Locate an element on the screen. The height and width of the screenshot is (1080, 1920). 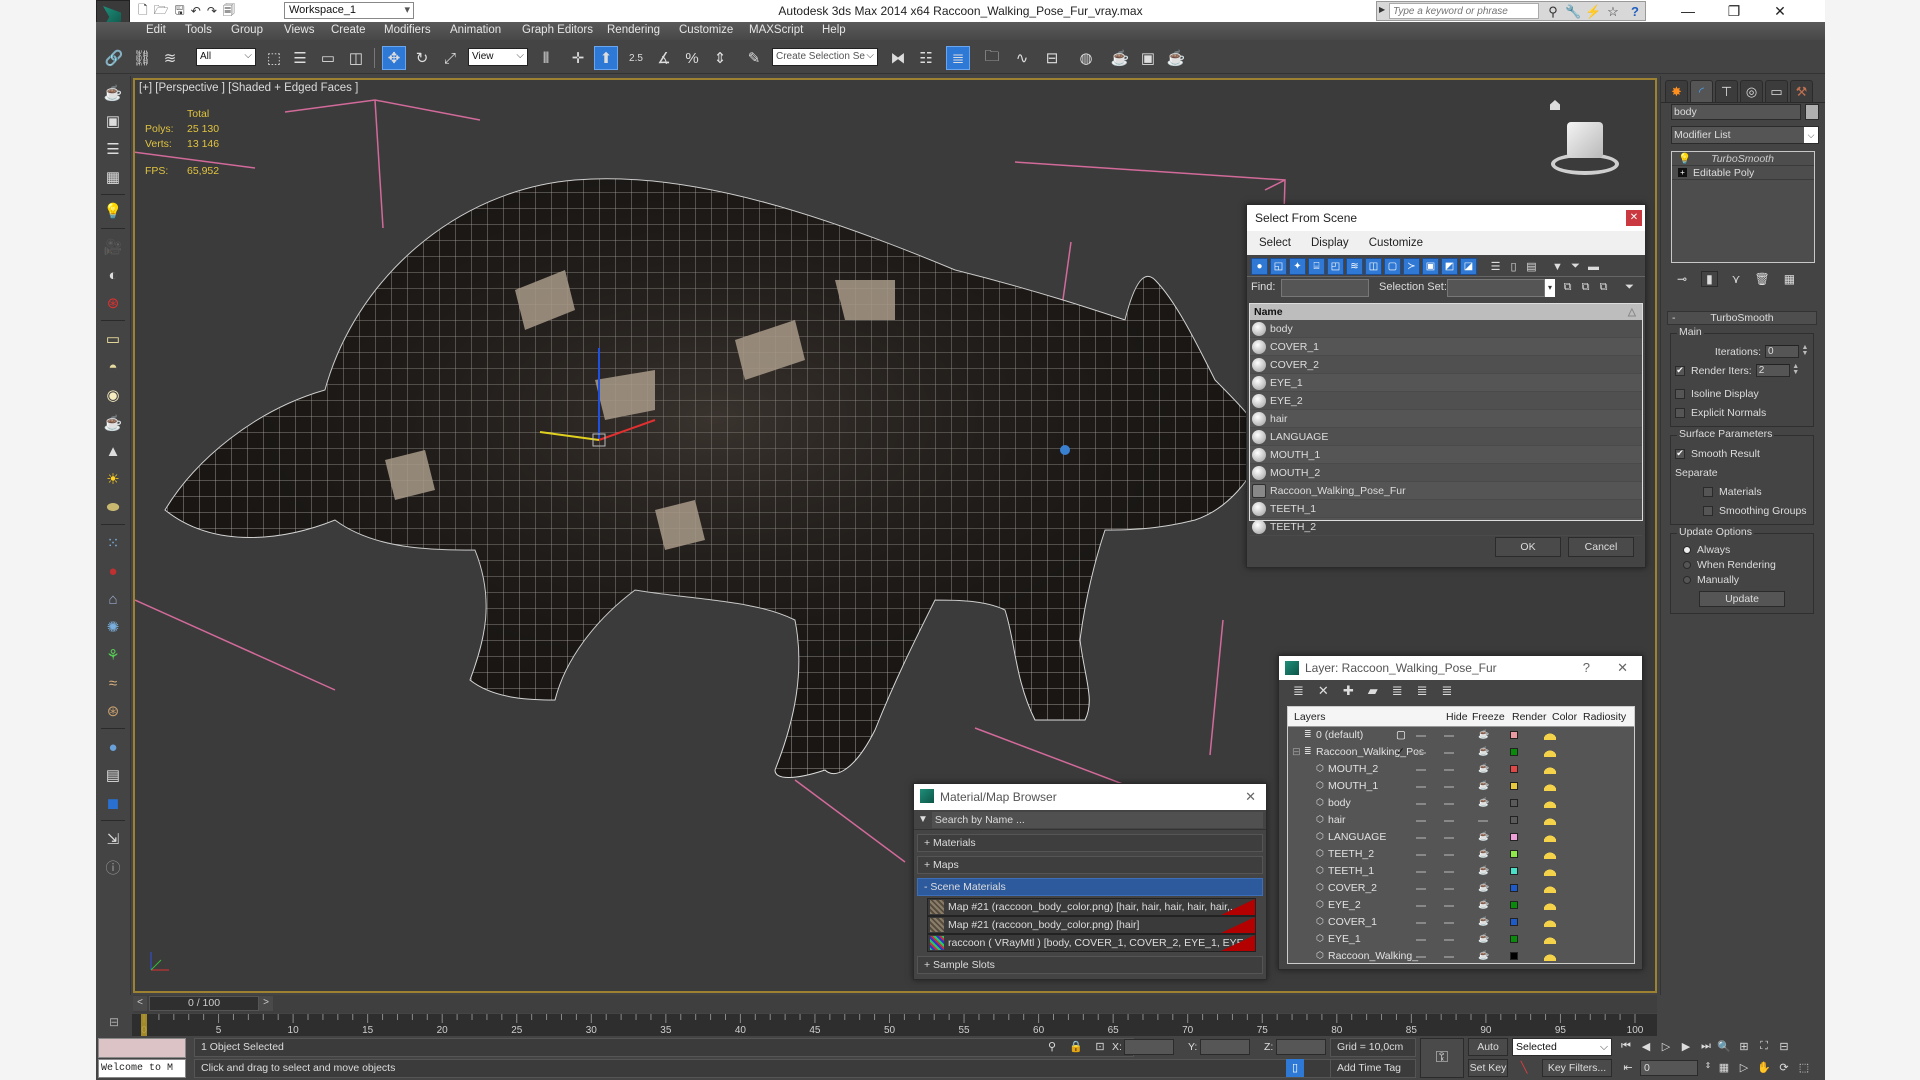
groups-filter-icon: ◫ is located at coordinates (1373, 266).